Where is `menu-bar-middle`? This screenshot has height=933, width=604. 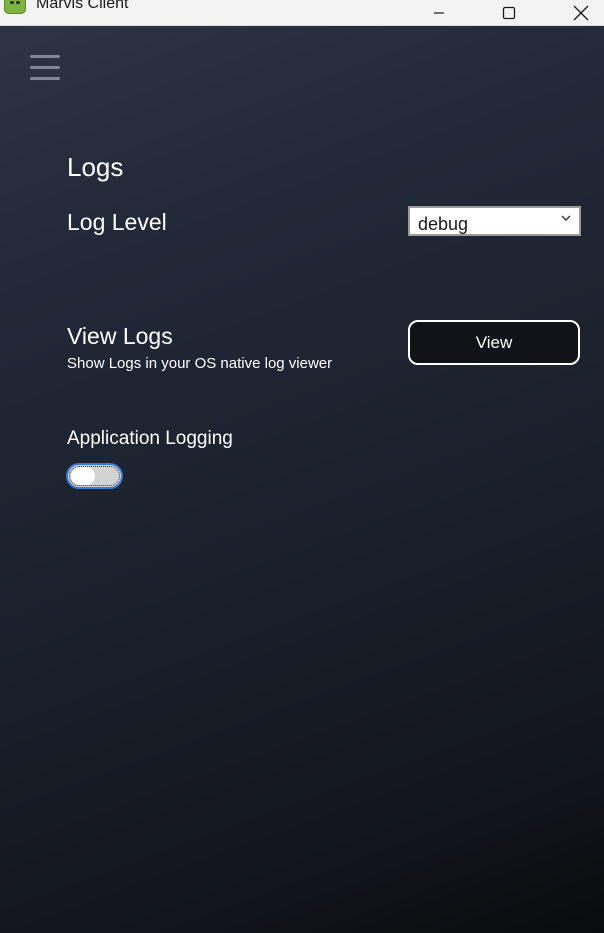 menu-bar-middle is located at coordinates (45, 67).